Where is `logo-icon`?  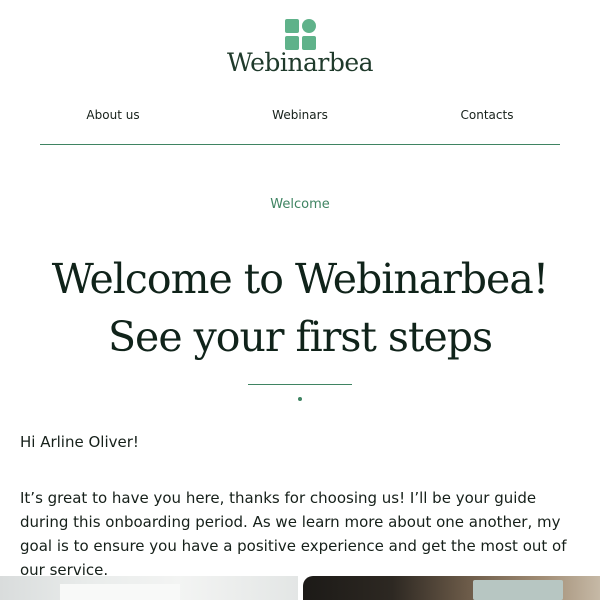
logo-icon is located at coordinates (300, 34).